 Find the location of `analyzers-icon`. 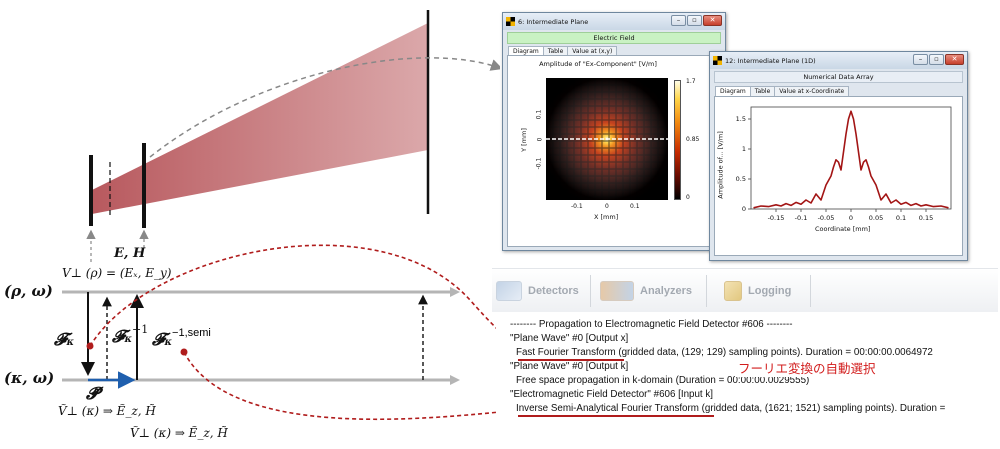

analyzers-icon is located at coordinates (617, 291).